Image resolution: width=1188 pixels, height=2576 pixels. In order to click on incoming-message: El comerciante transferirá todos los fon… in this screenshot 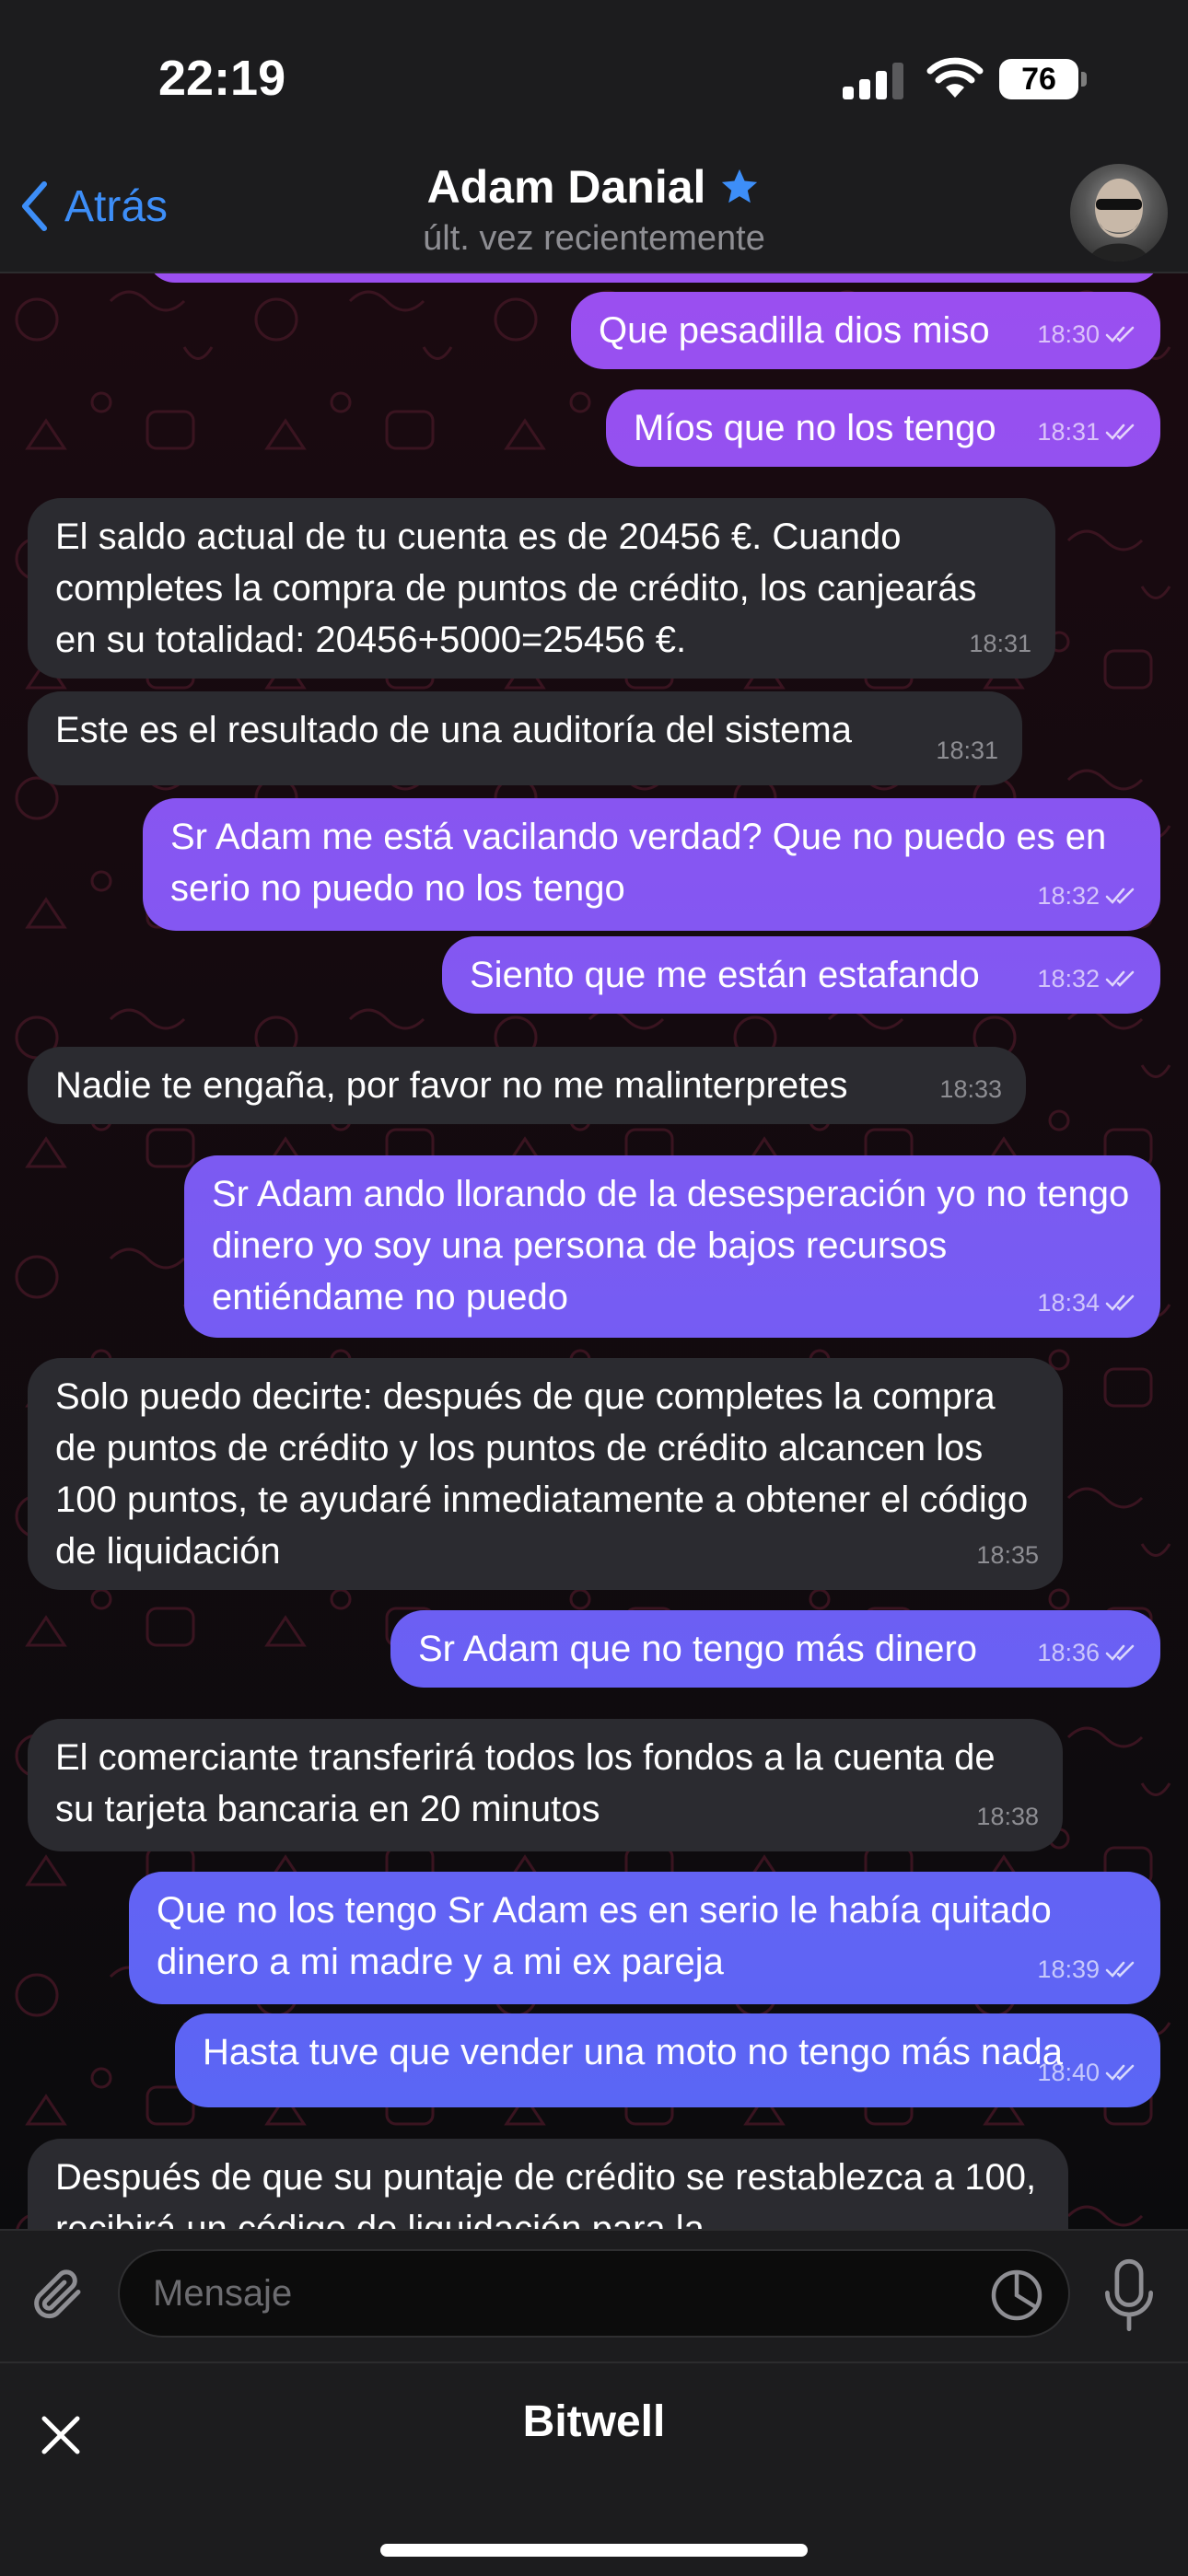, I will do `click(545, 1785)`.